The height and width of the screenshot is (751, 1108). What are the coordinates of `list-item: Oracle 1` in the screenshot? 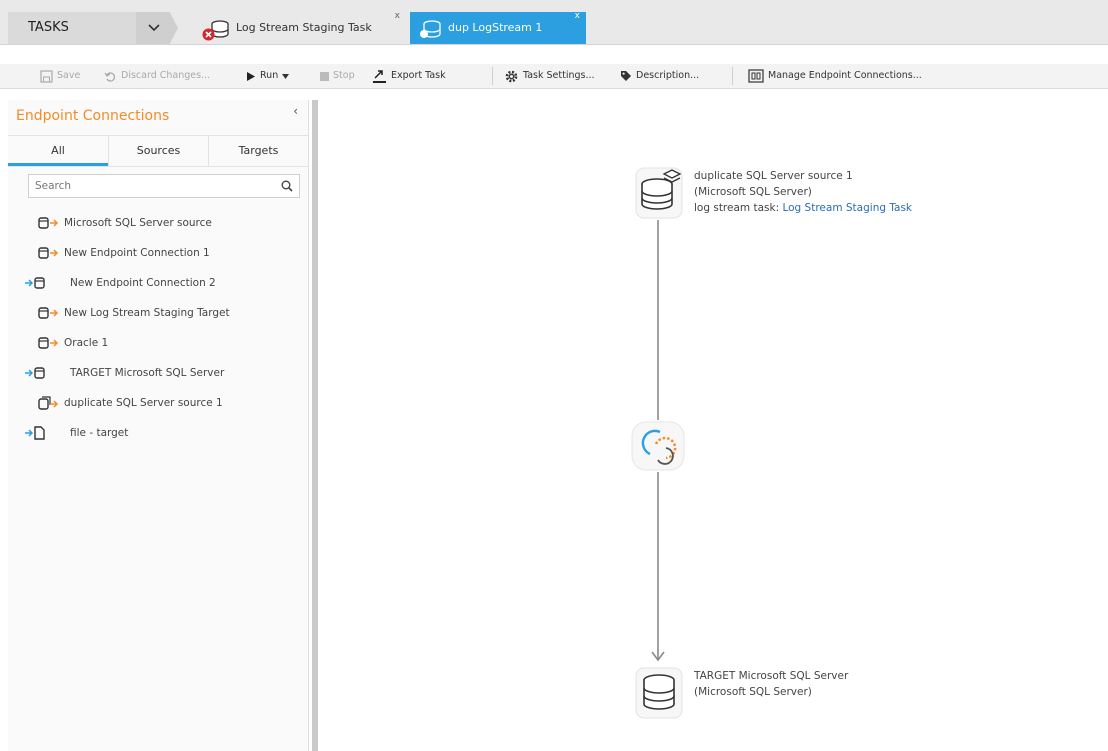 It's located at (158, 343).